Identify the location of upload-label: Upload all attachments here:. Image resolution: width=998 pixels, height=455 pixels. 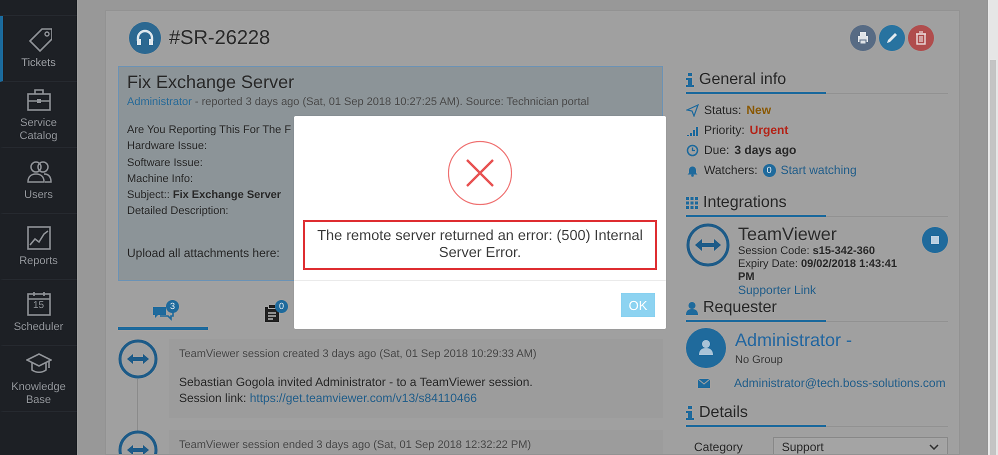
(203, 253).